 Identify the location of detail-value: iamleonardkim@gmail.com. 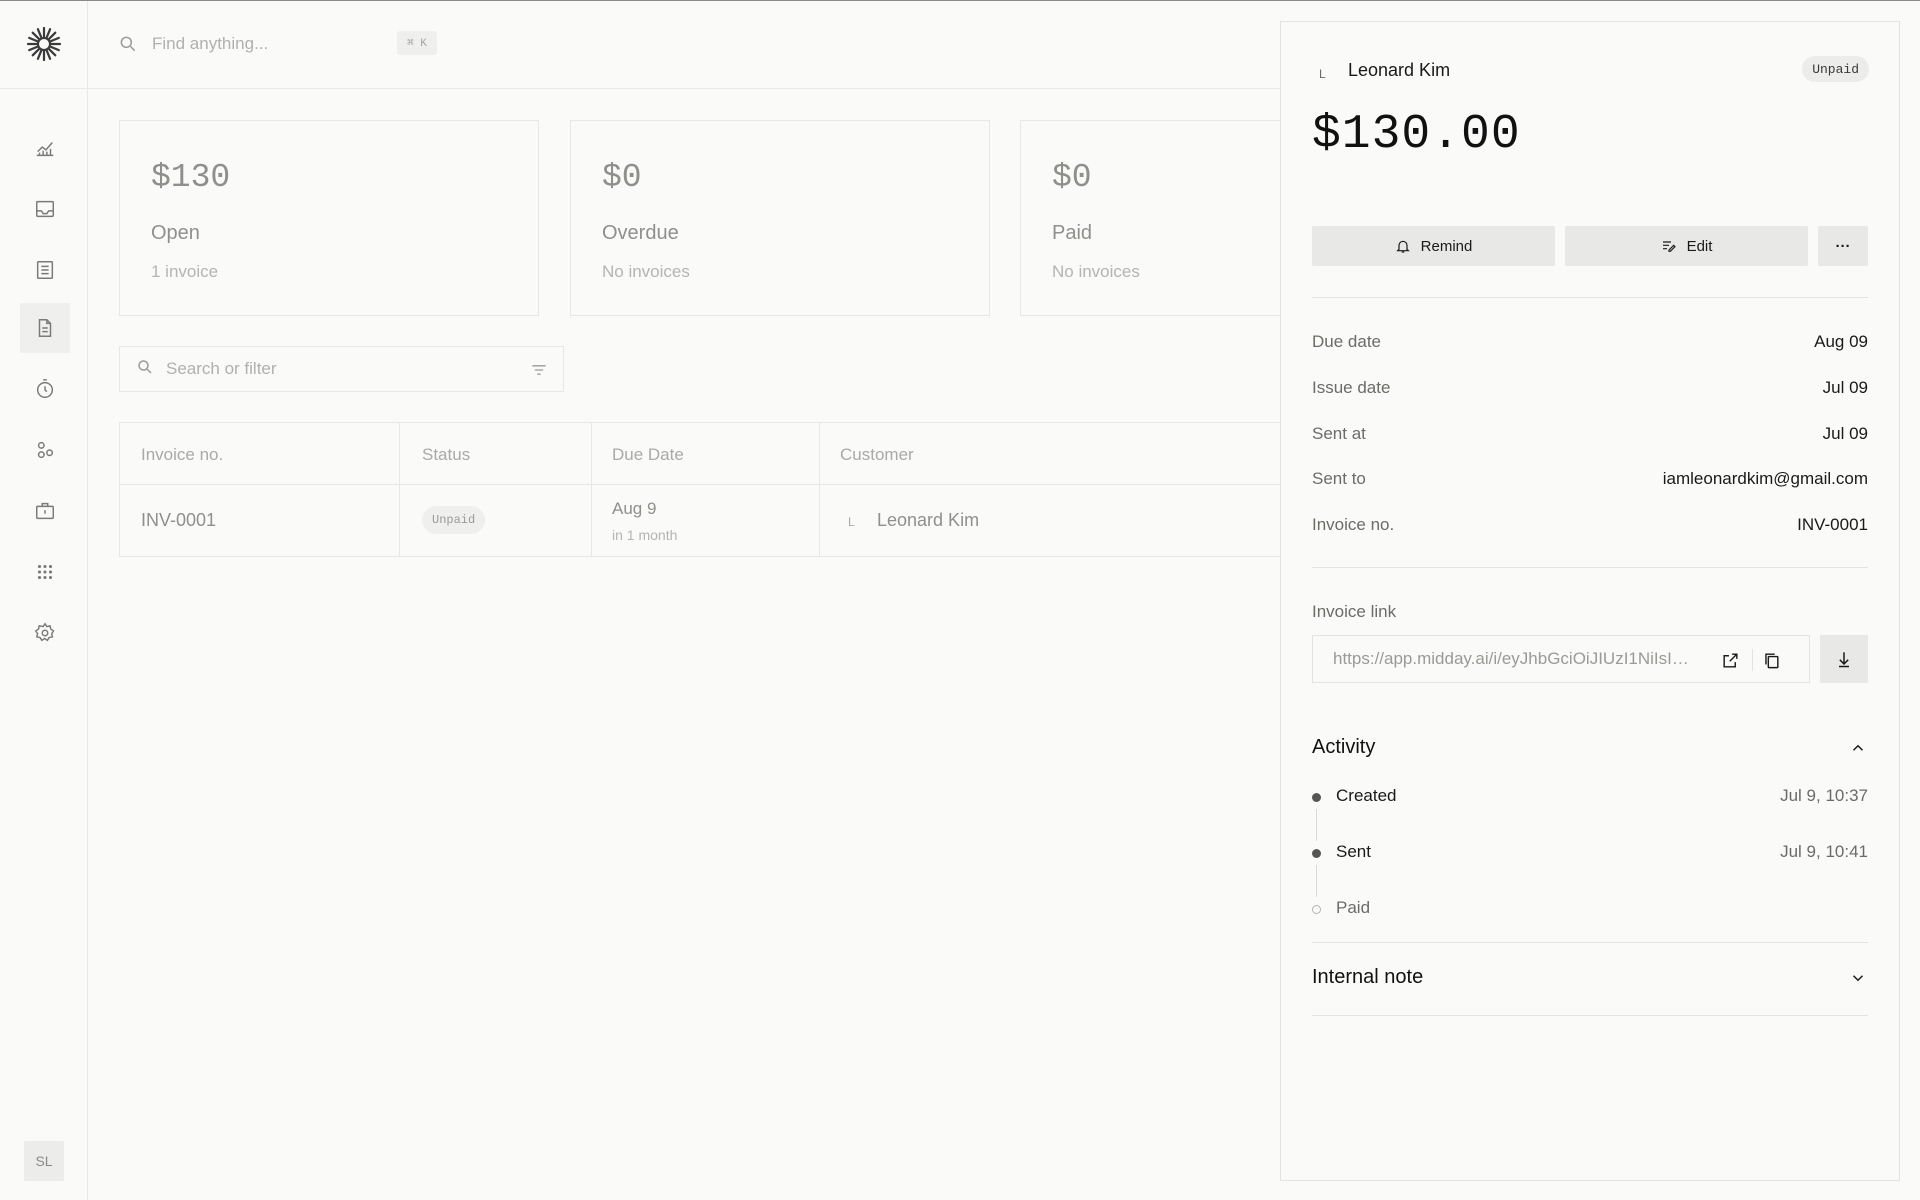
(1765, 479).